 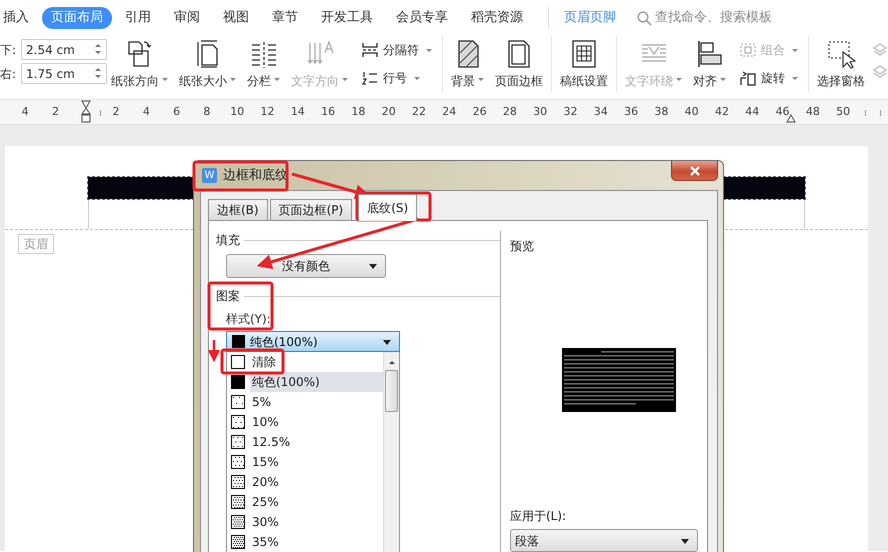 What do you see at coordinates (752, 111) in the screenshot?
I see `ruler-number: 44` at bounding box center [752, 111].